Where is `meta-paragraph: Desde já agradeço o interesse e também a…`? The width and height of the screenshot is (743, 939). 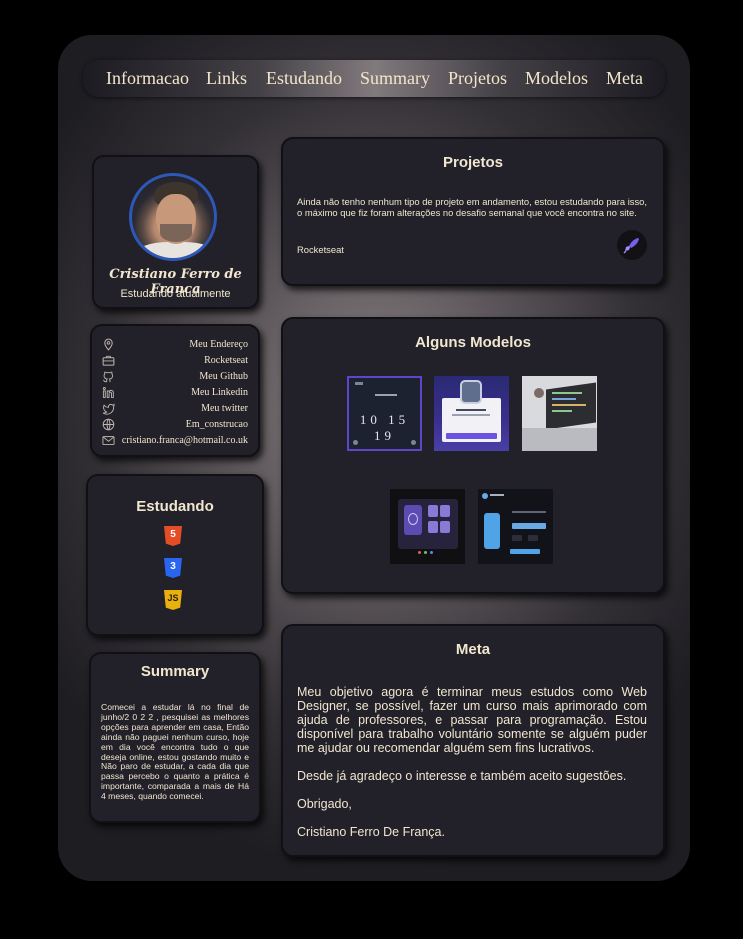 meta-paragraph: Desde já agradeço o interesse e também a… is located at coordinates (462, 776).